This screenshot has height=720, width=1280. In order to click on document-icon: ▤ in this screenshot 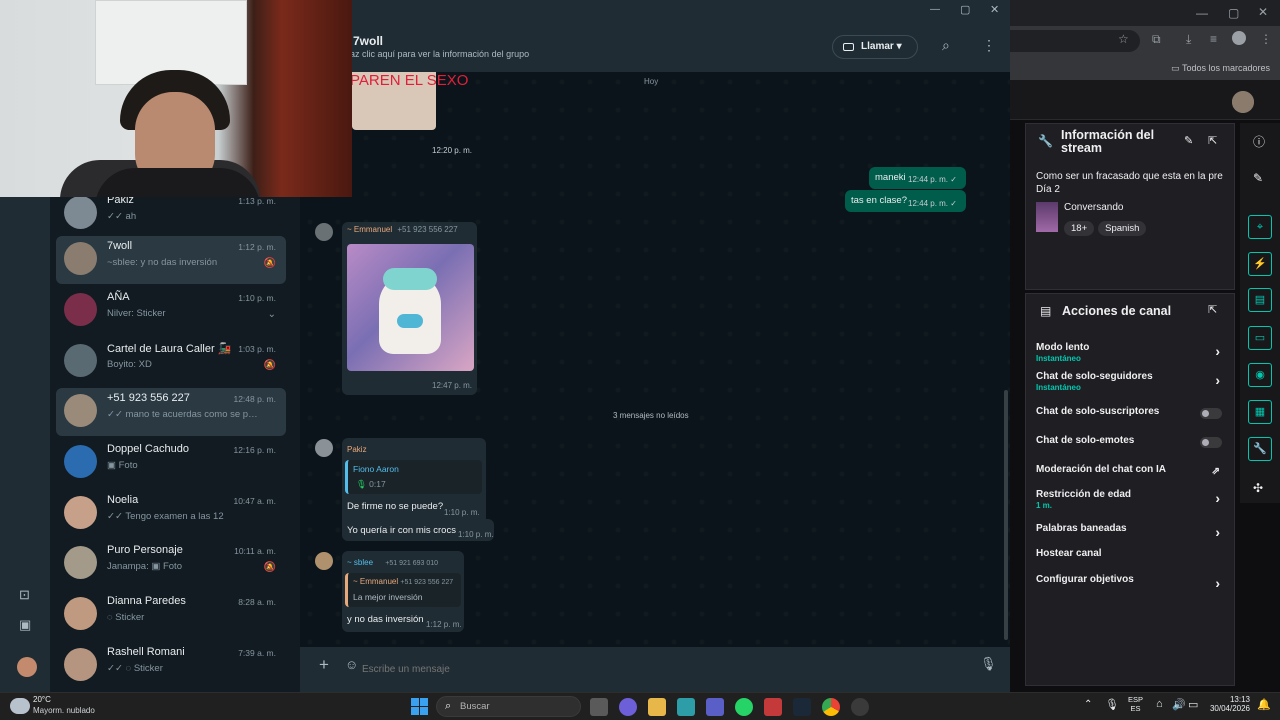, I will do `click(1260, 300)`.